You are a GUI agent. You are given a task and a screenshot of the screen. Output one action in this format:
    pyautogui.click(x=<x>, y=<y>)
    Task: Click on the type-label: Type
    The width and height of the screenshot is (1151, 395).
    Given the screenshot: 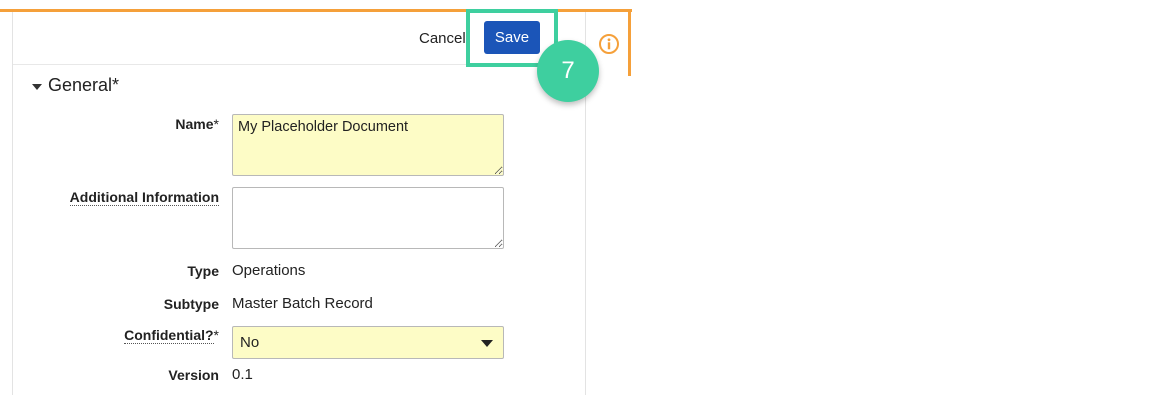 What is the action you would take?
    pyautogui.click(x=203, y=271)
    